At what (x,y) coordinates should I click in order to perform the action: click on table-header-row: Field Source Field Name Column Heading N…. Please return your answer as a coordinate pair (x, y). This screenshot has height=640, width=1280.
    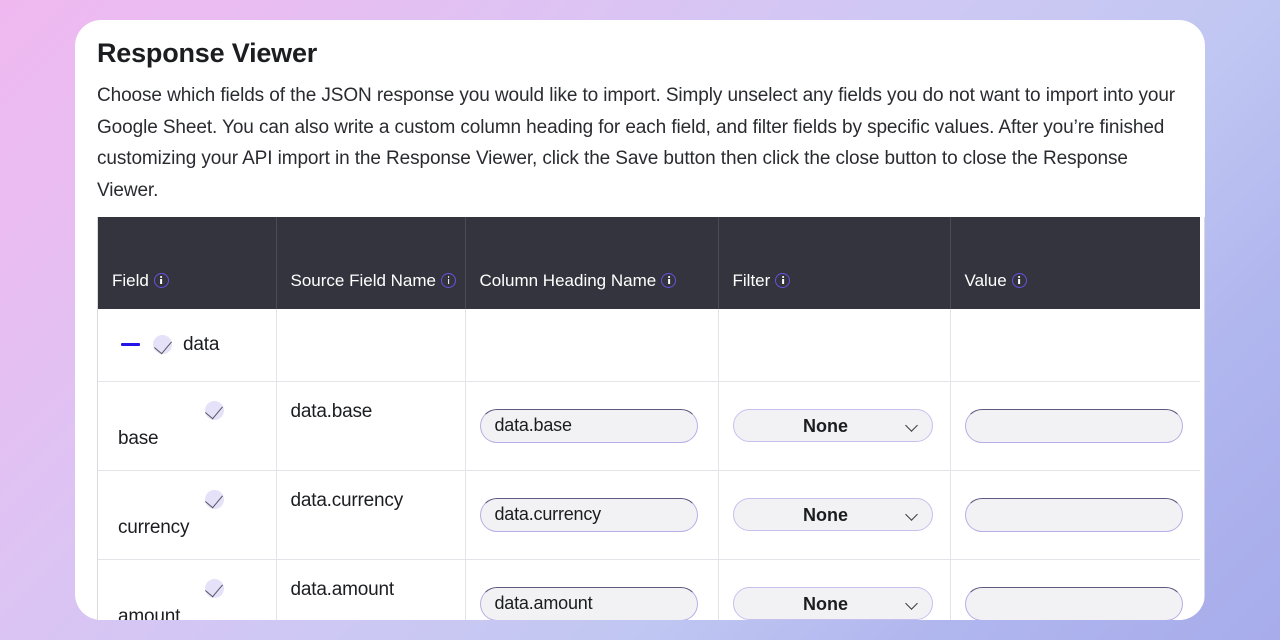
    Looking at the image, I should click on (649, 263).